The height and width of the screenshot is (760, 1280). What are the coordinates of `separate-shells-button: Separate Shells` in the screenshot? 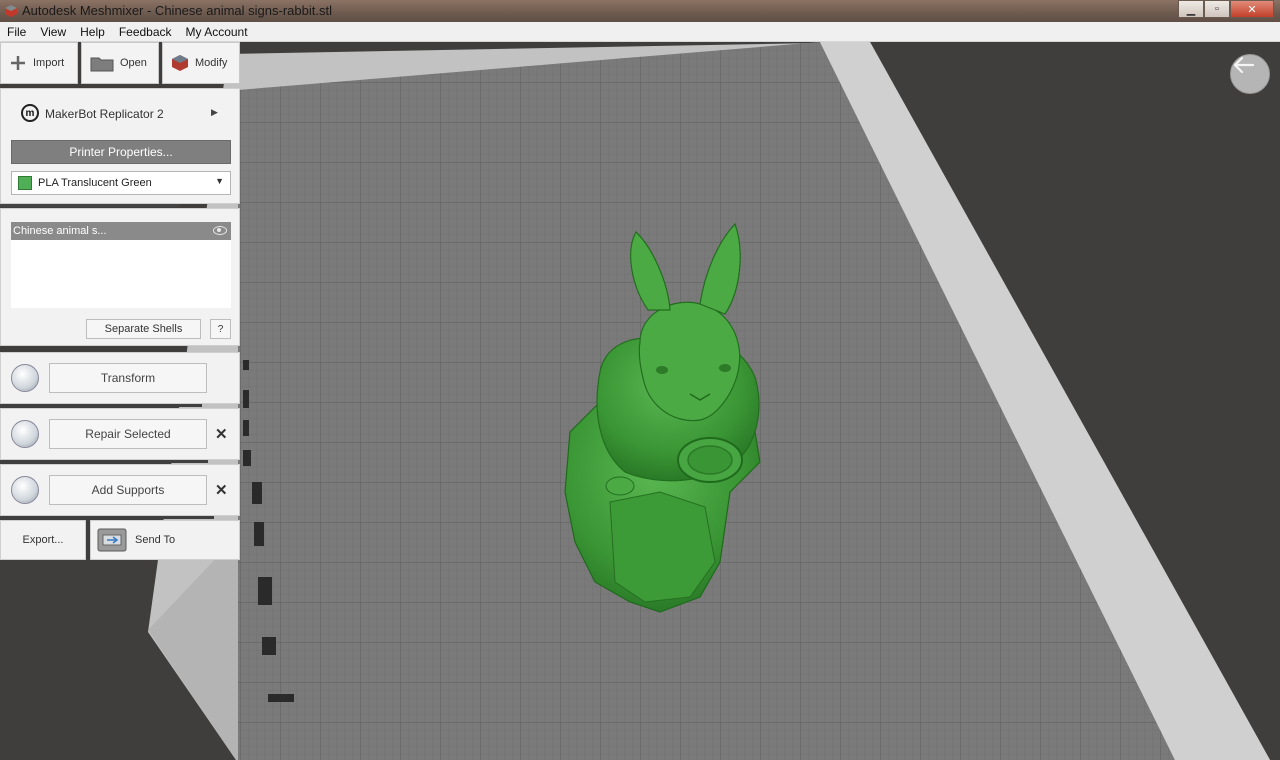 It's located at (143, 329).